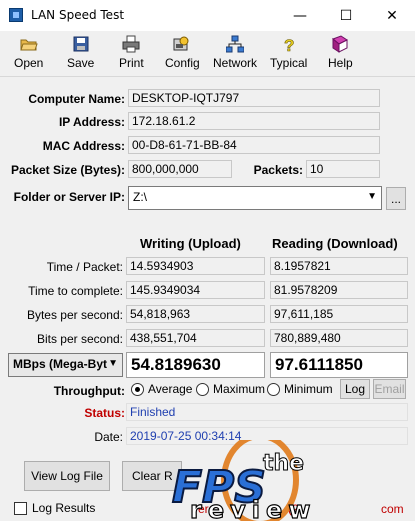  I want to click on throughput-label: Throughput:, so click(89, 391).